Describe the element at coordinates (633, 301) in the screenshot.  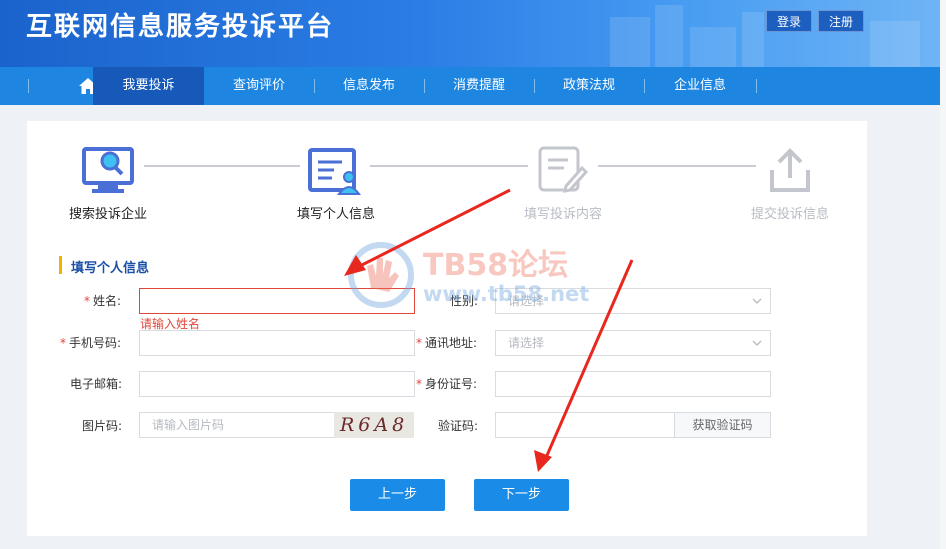
I see `gender-select: 请选择` at that location.